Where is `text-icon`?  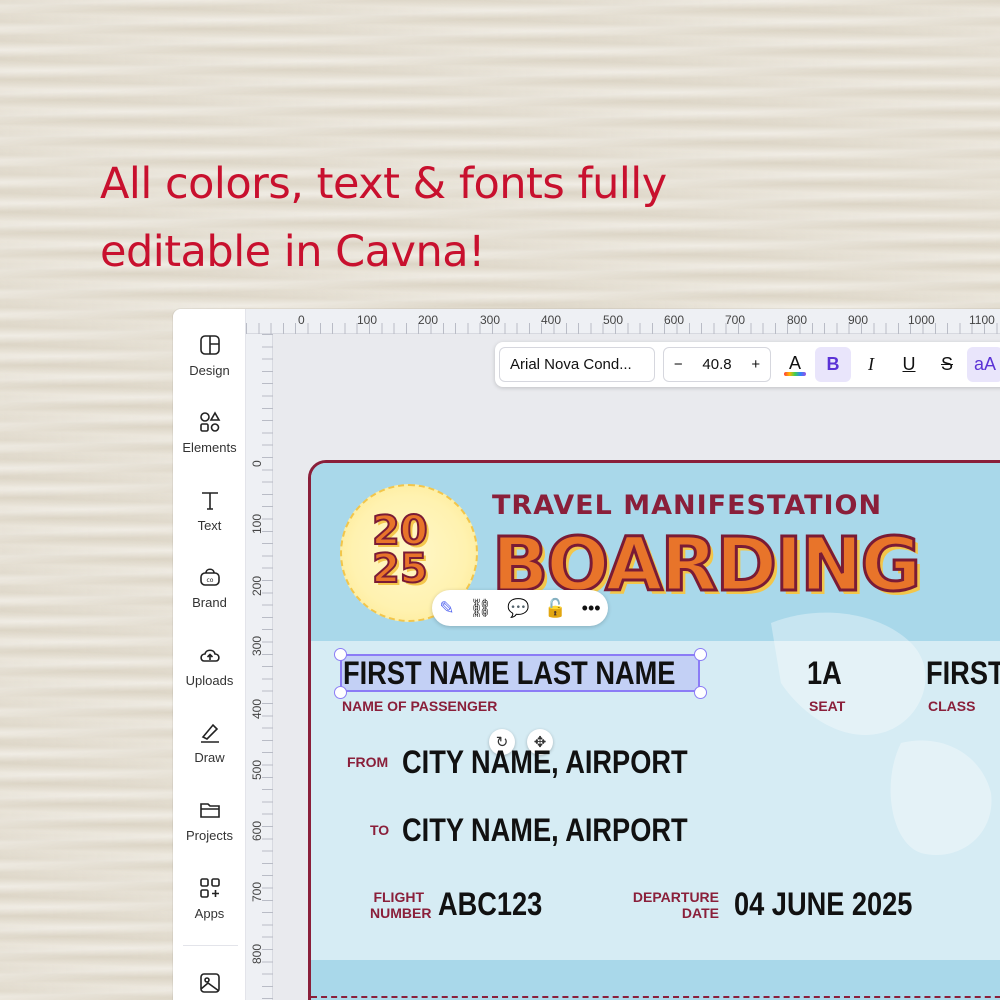 text-icon is located at coordinates (209, 501).